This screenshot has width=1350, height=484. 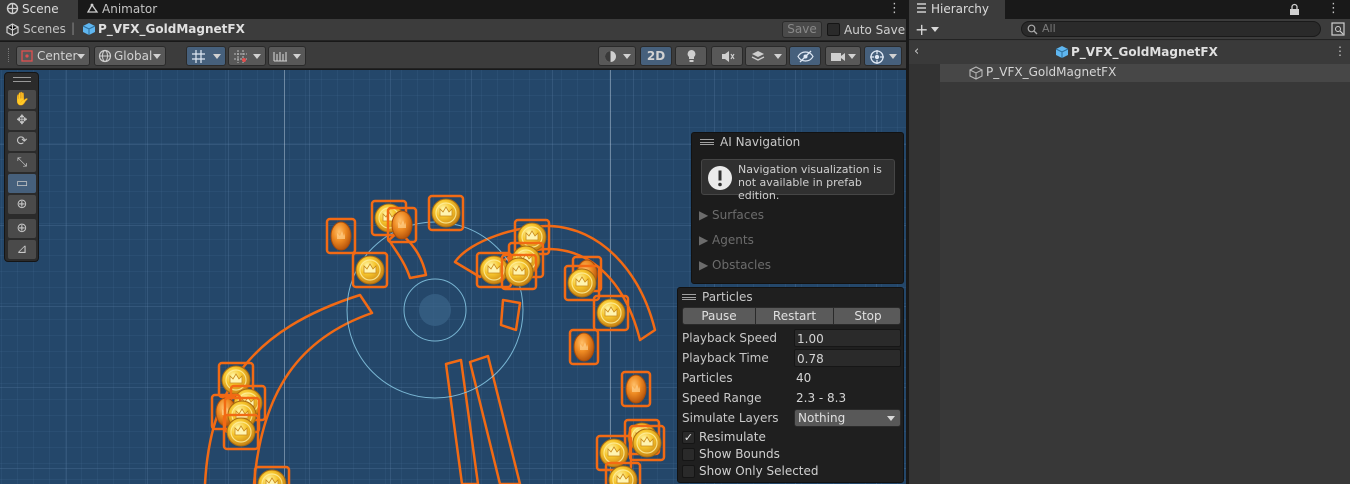 What do you see at coordinates (22, 228) in the screenshot?
I see `custom-tool: ⊕` at bounding box center [22, 228].